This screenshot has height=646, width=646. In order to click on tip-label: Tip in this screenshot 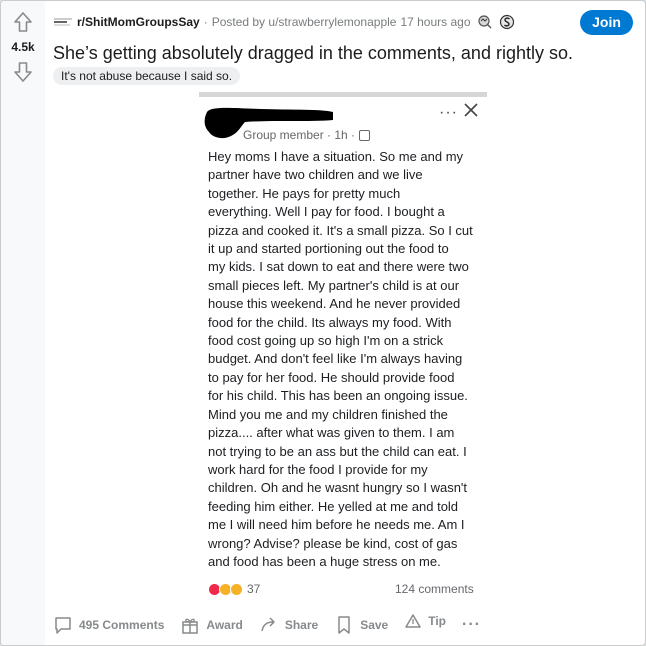, I will do `click(437, 621)`.